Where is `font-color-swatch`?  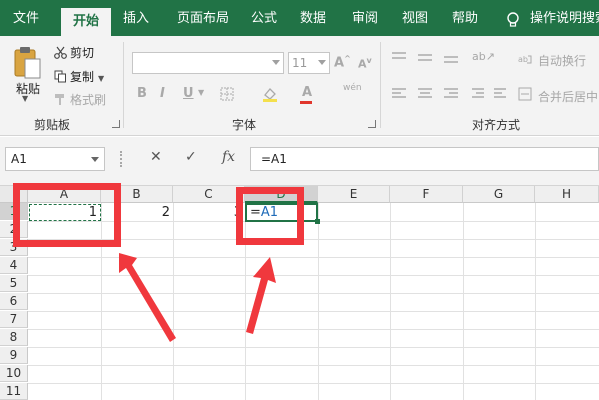
font-color-swatch is located at coordinates (306, 102).